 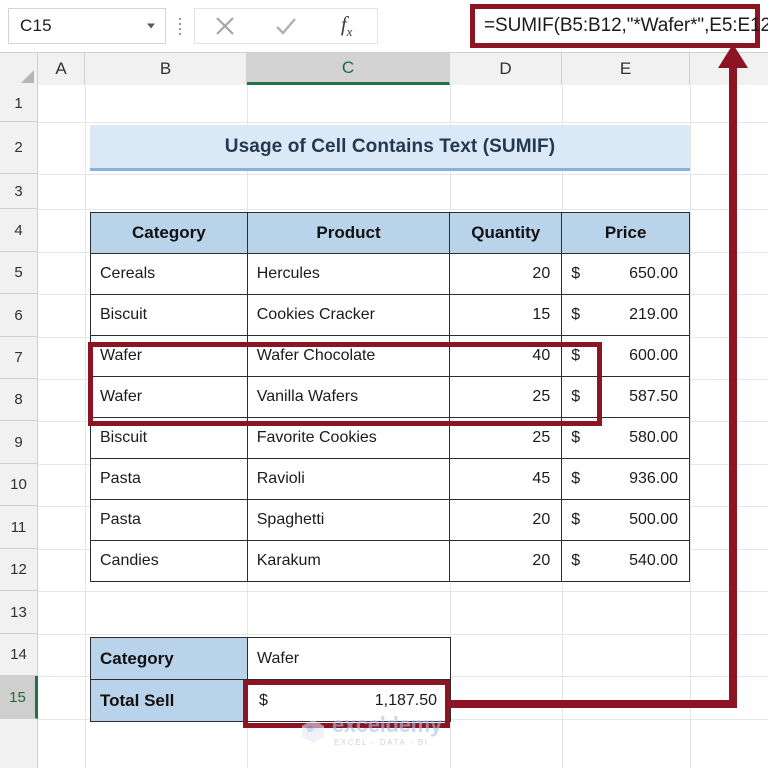 What do you see at coordinates (506, 479) in the screenshot?
I see `cell-quantity: 45` at bounding box center [506, 479].